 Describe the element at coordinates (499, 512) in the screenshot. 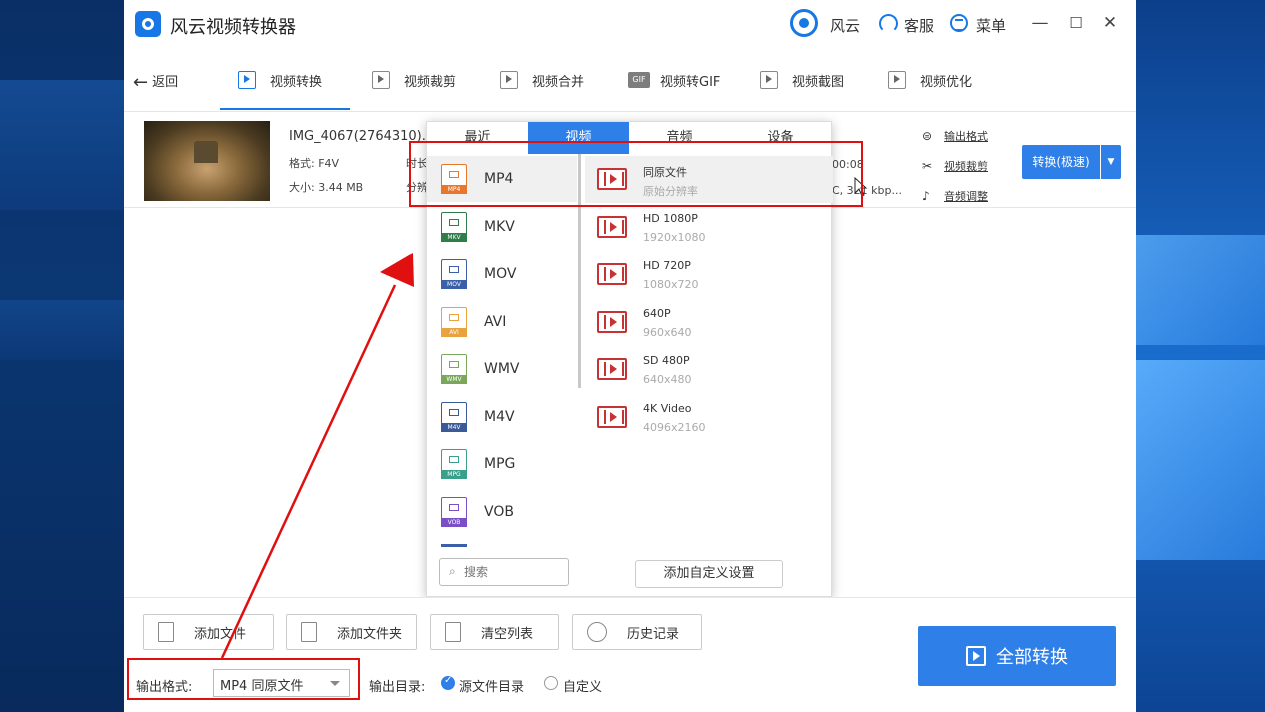

I see `format-label: VOB` at that location.